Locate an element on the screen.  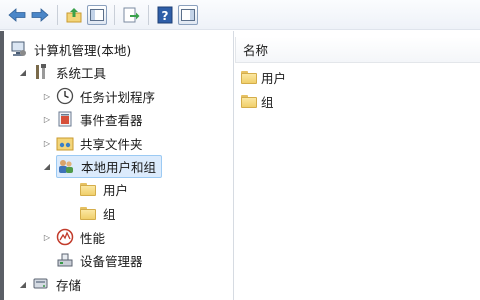
computer-management-icon is located at coordinates (19, 49).